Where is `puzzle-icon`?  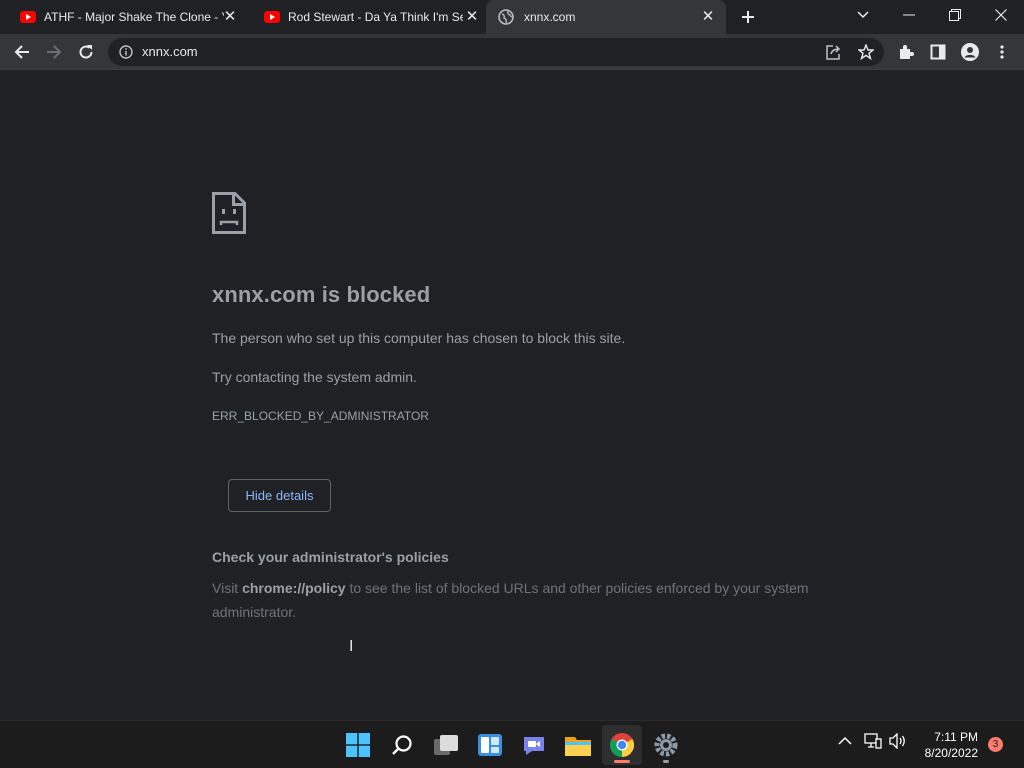 puzzle-icon is located at coordinates (907, 52).